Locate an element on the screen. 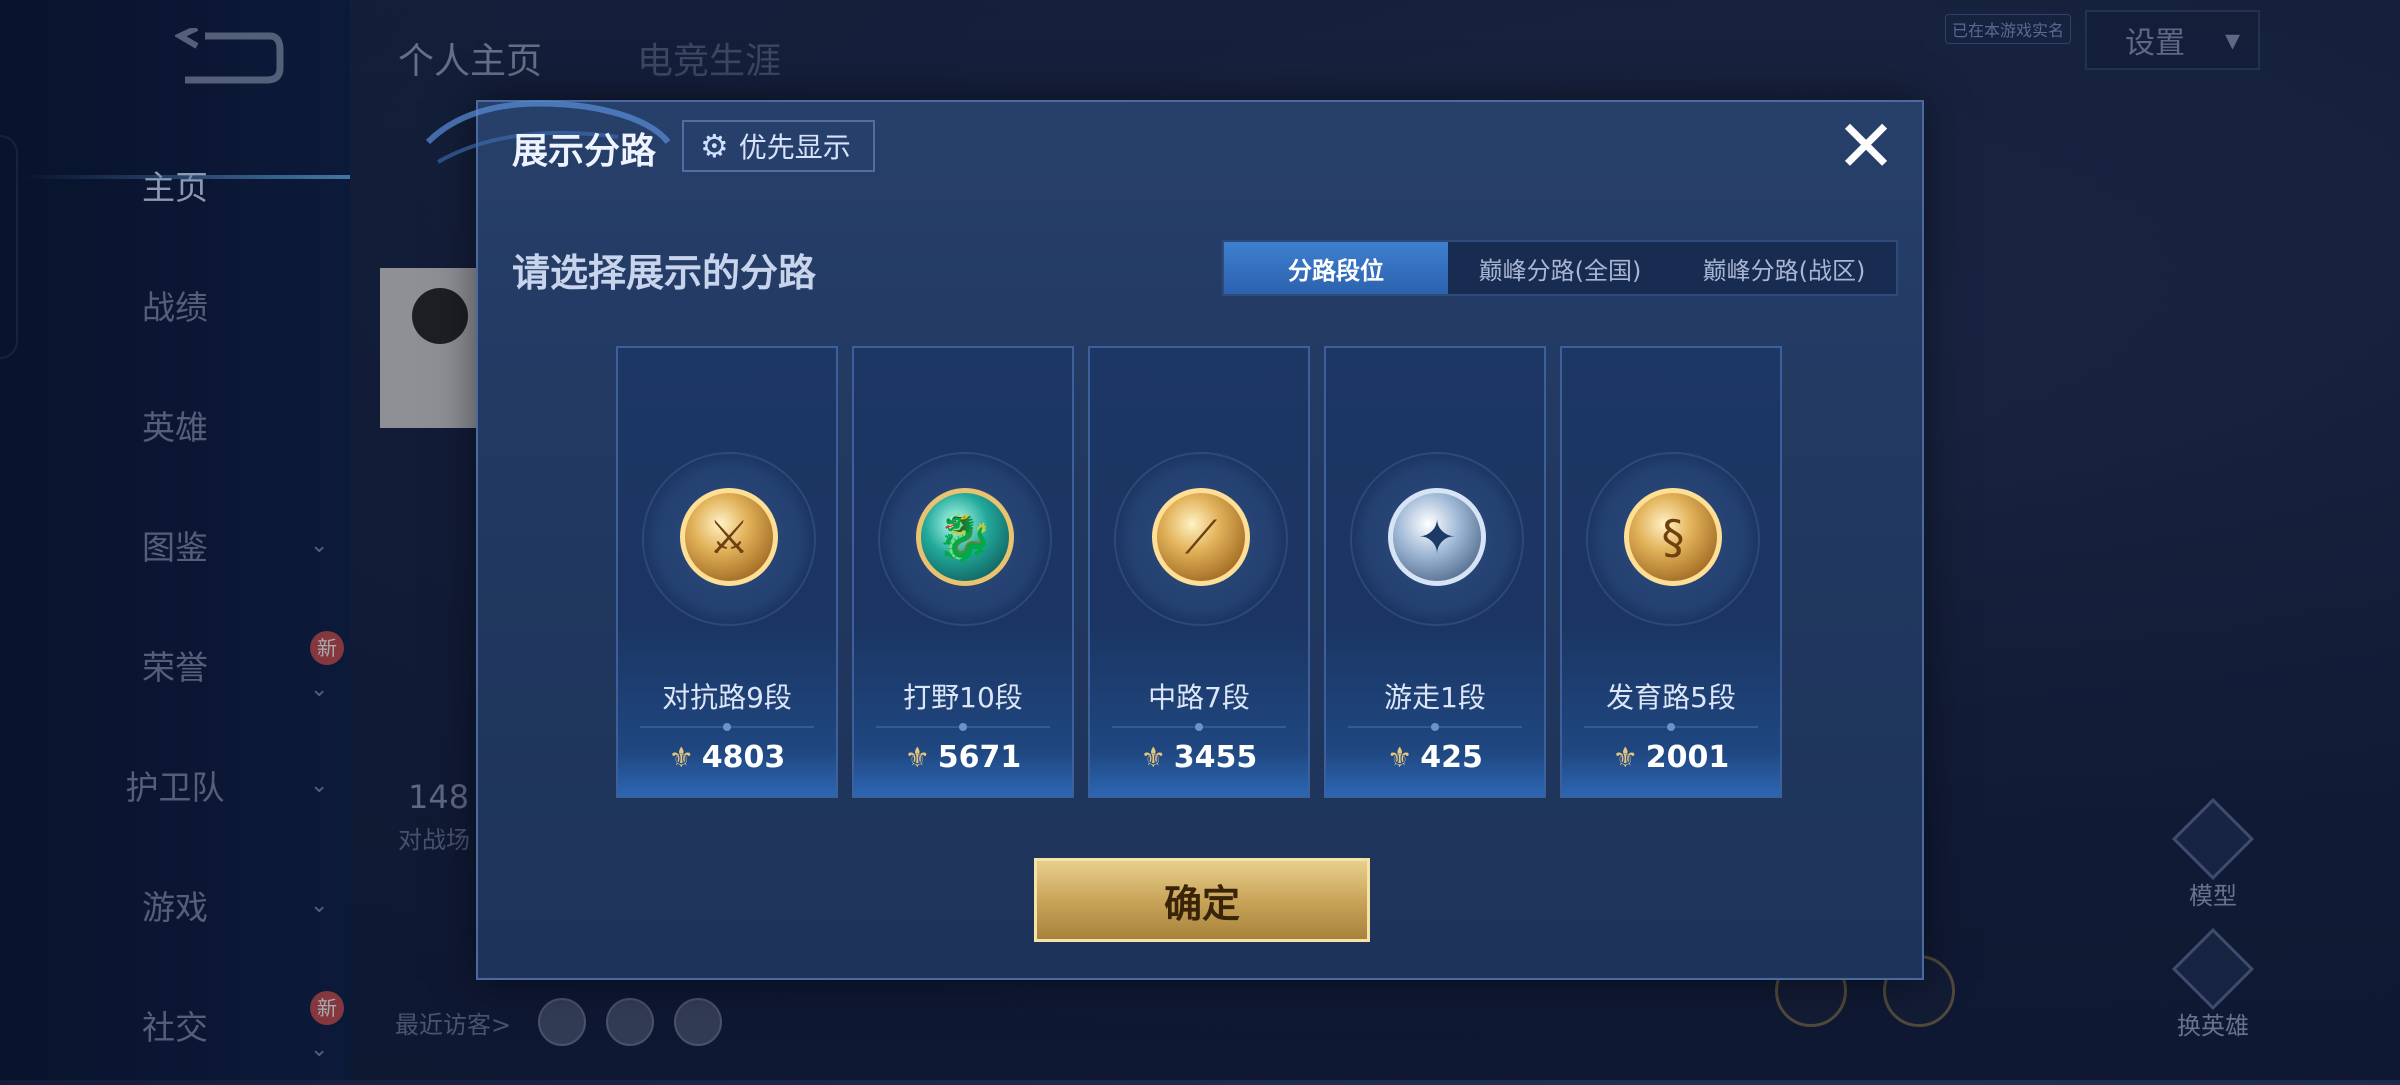  priority-display-button: ⚙ 优先显示 is located at coordinates (778, 146).